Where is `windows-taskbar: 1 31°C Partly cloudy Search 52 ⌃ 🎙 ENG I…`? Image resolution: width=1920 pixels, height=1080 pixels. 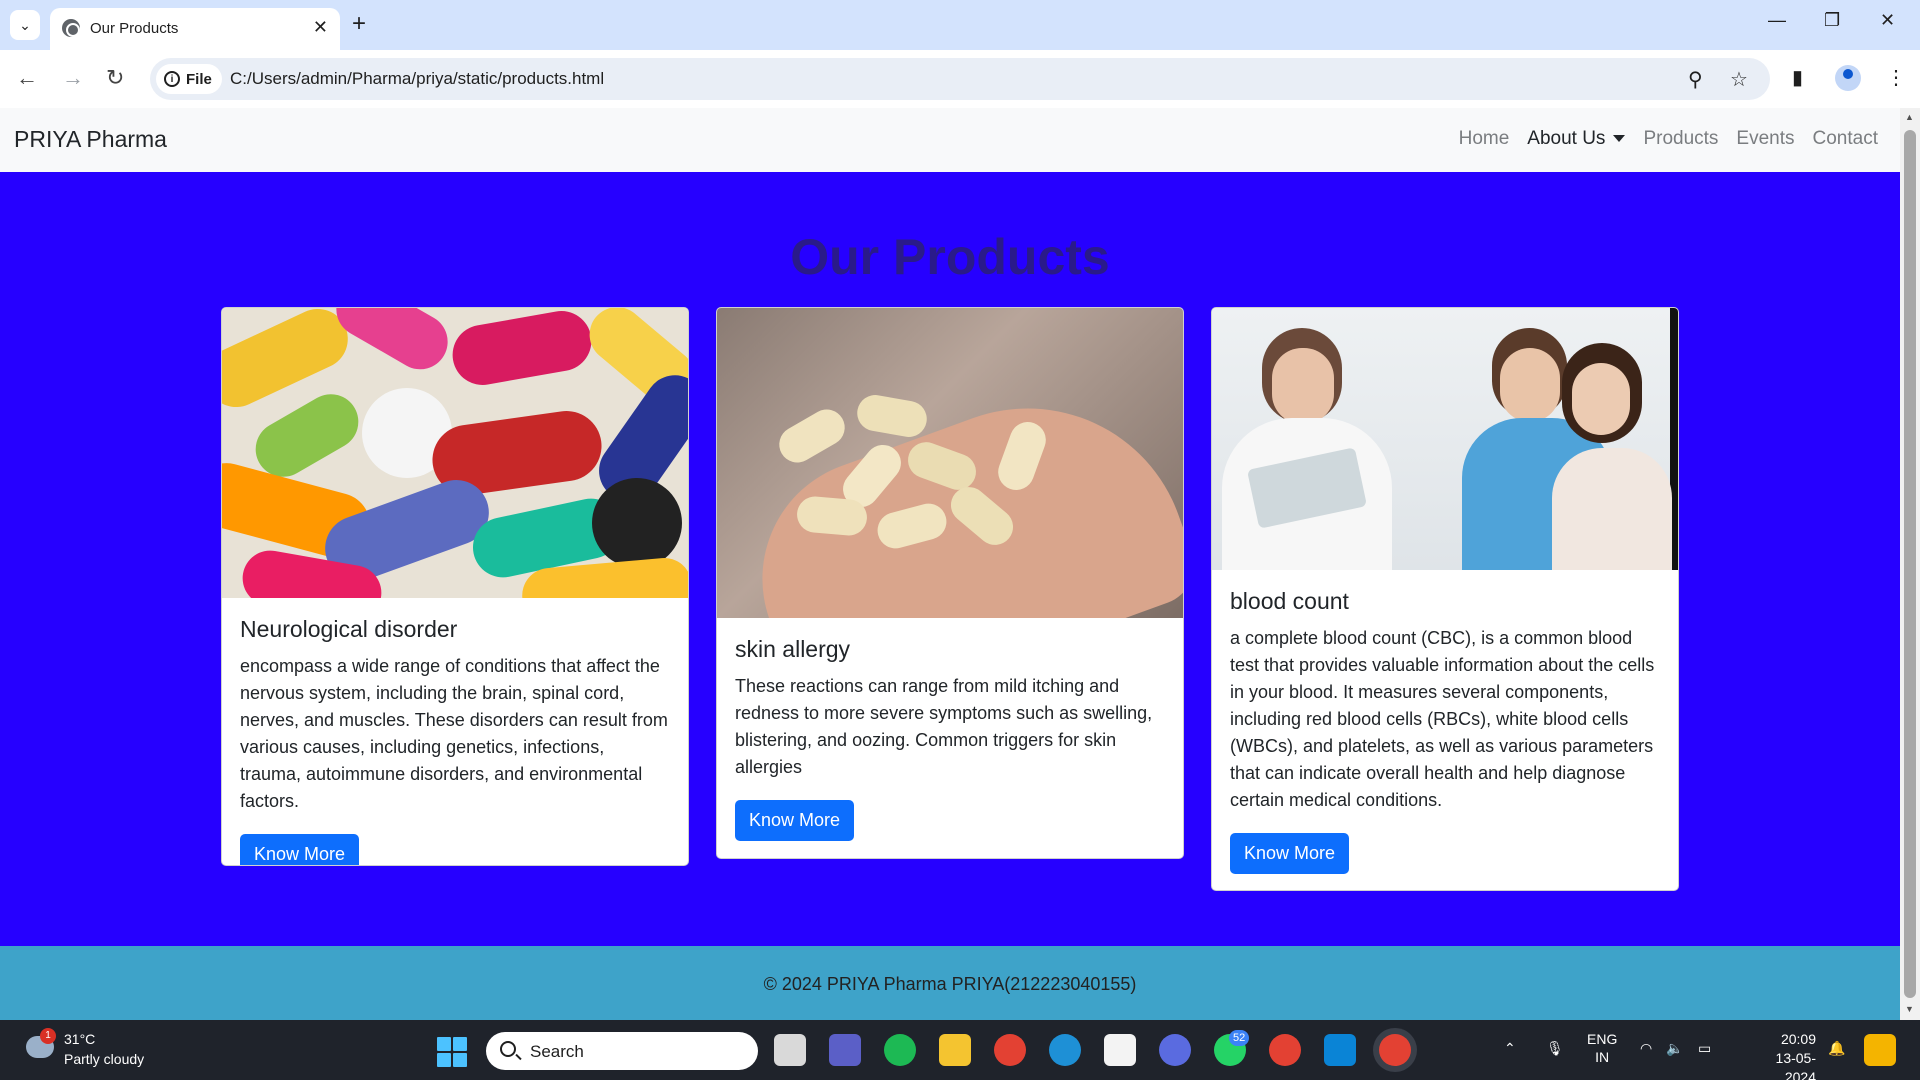
windows-taskbar: 1 31°C Partly cloudy Search 52 ⌃ 🎙 ENG I… is located at coordinates (960, 1050).